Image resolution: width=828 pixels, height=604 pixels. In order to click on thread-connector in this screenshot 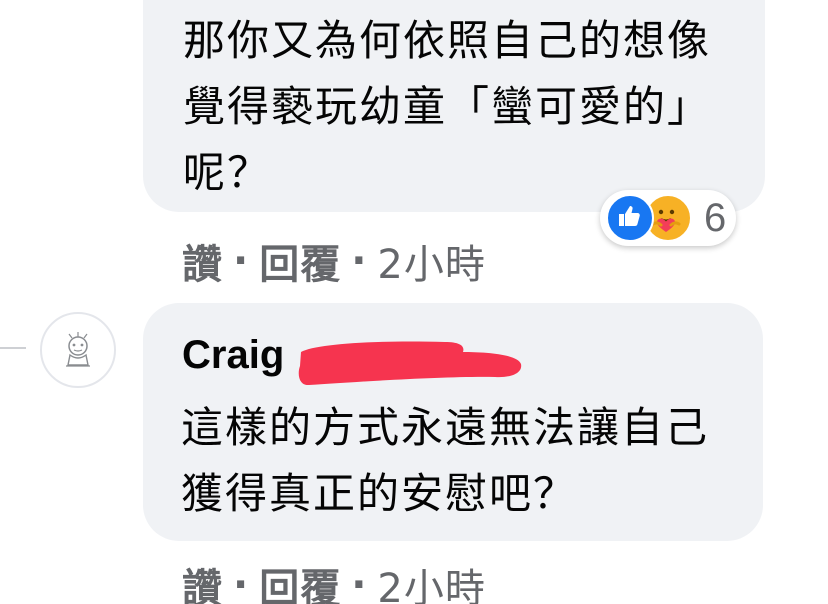, I will do `click(13, 348)`.